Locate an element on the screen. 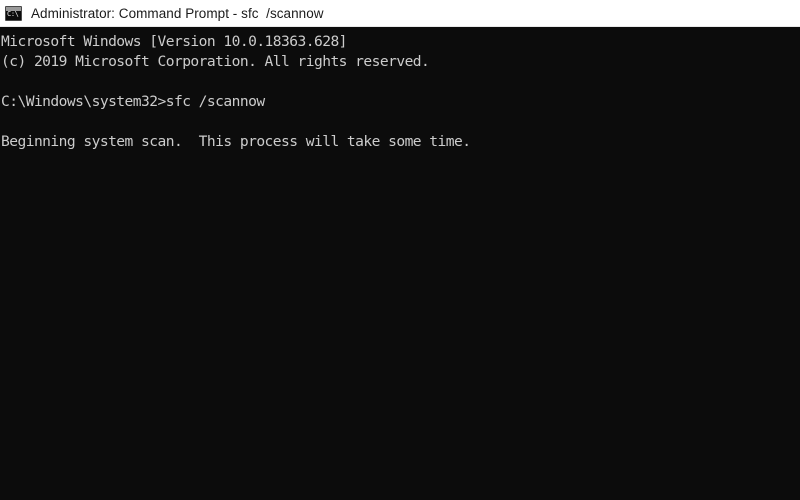  console-line: C:\Windows\system32>sfc /scannow is located at coordinates (133, 101).